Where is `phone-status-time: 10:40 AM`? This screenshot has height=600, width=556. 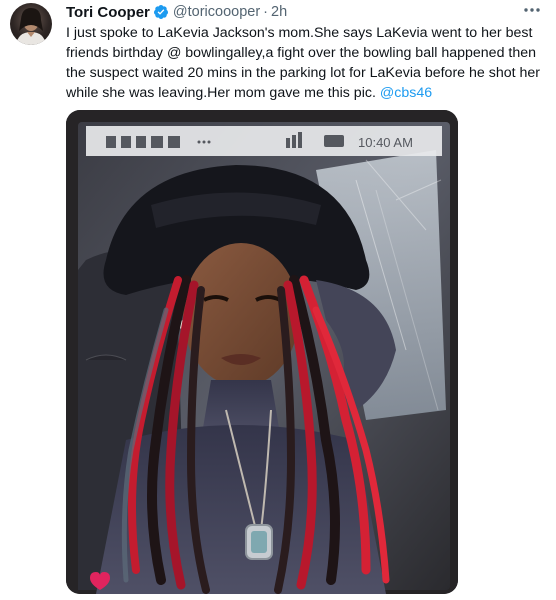 phone-status-time: 10:40 AM is located at coordinates (385, 142).